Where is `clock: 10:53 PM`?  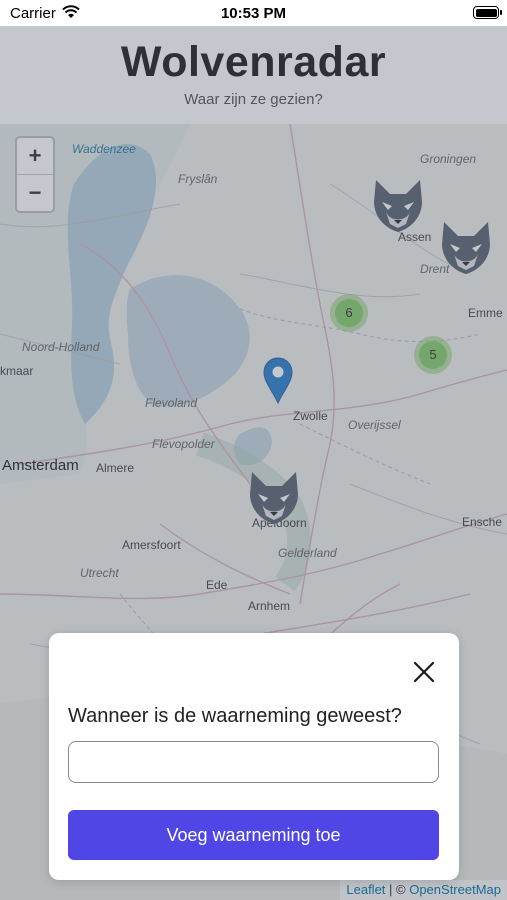 clock: 10:53 PM is located at coordinates (253, 13).